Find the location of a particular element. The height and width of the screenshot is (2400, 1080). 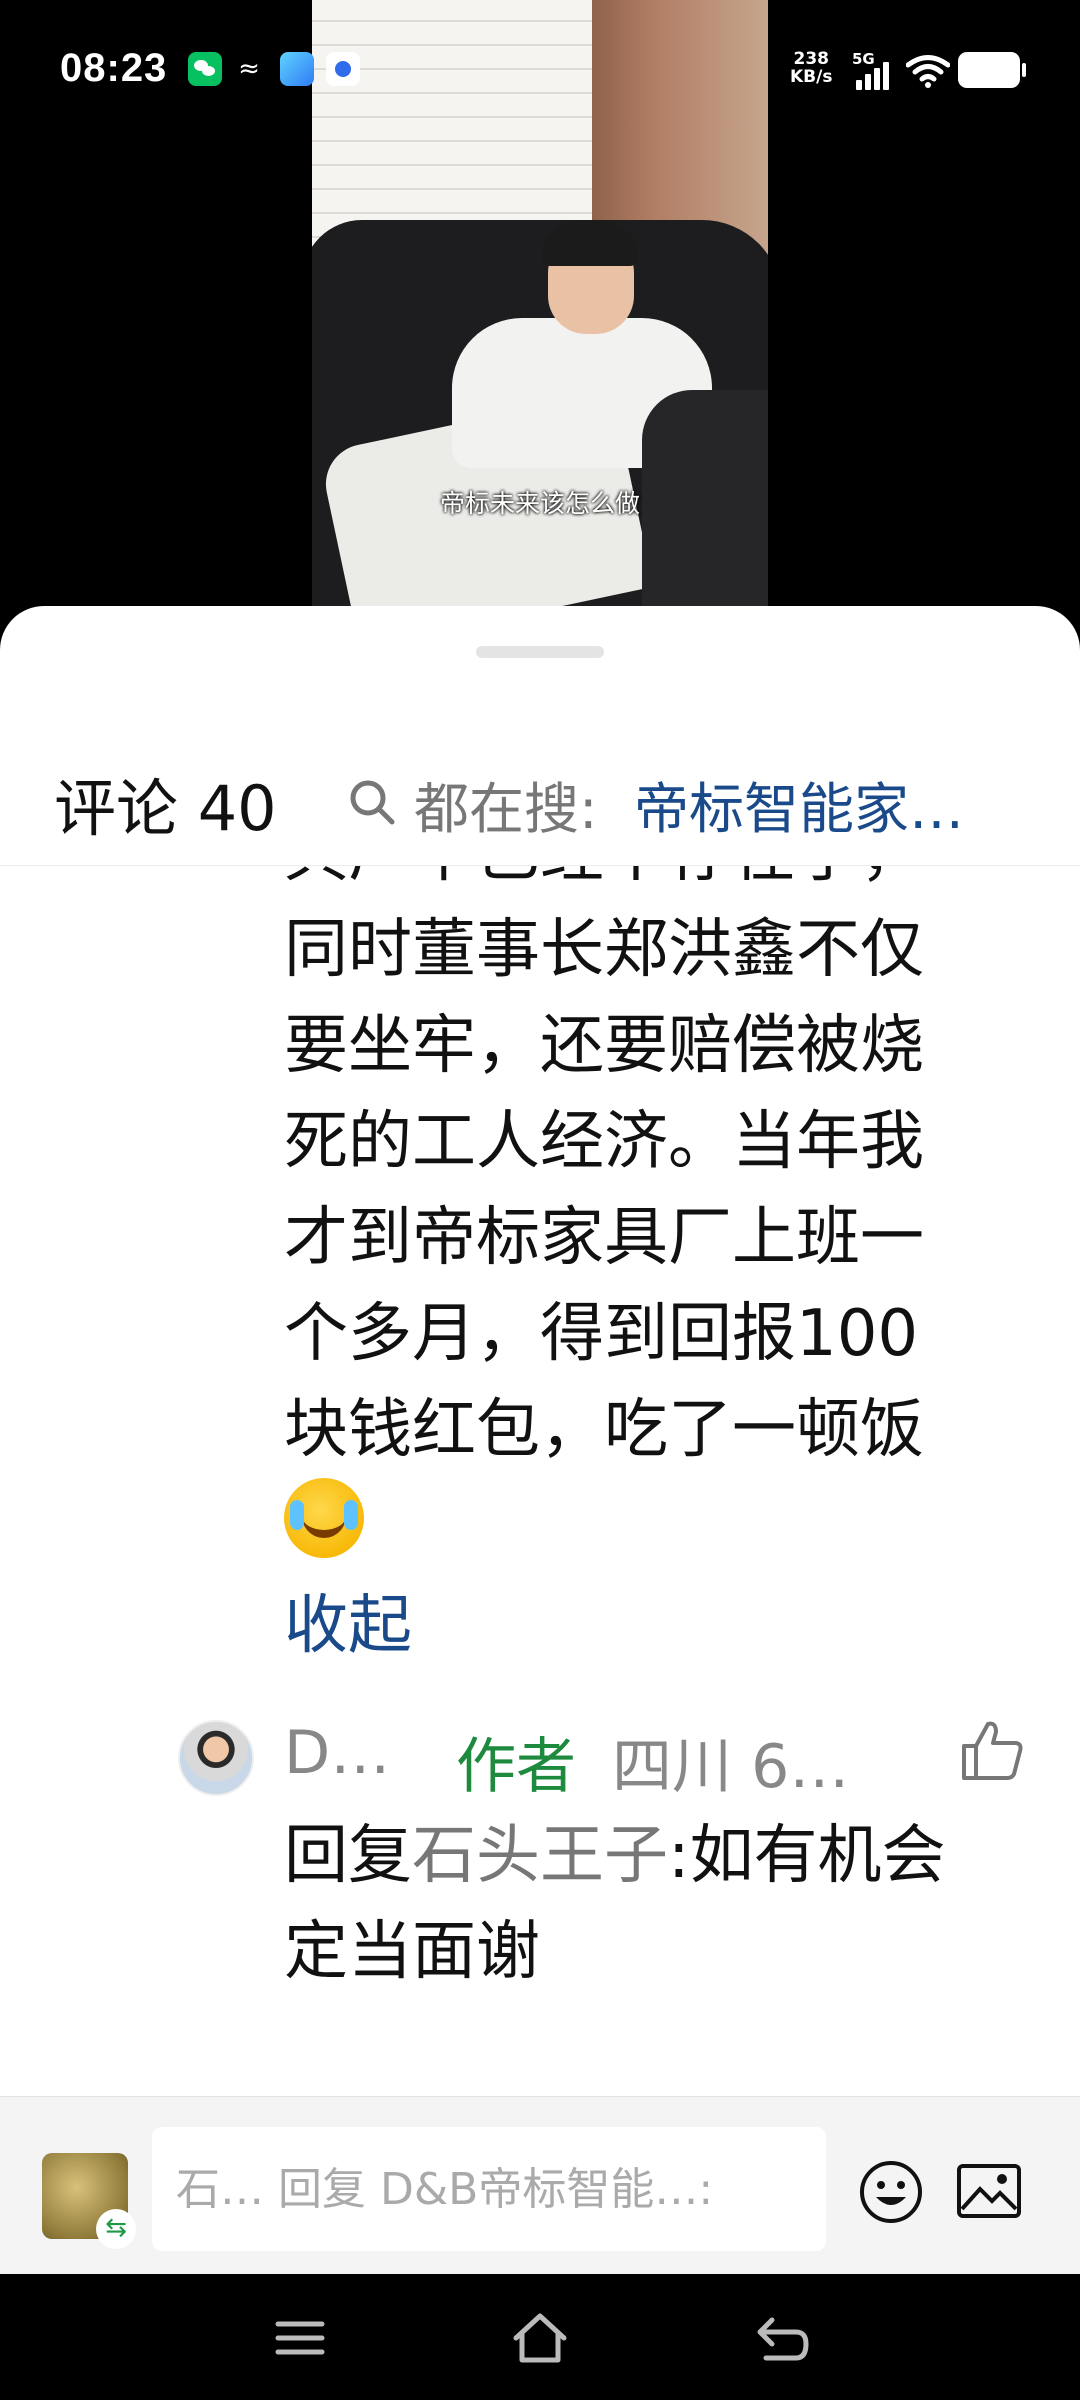

swap-account-icon: ⇆ is located at coordinates (116, 2229).